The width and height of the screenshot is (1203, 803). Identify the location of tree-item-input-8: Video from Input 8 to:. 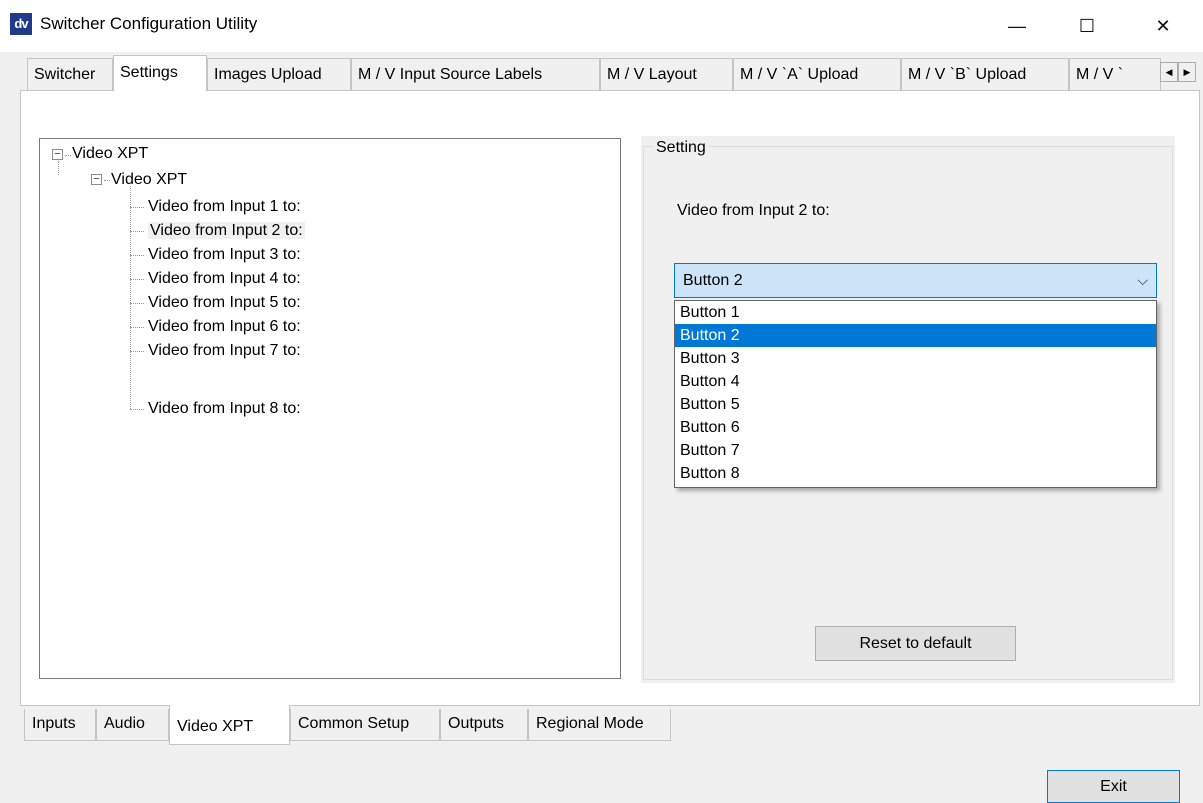
(224, 409).